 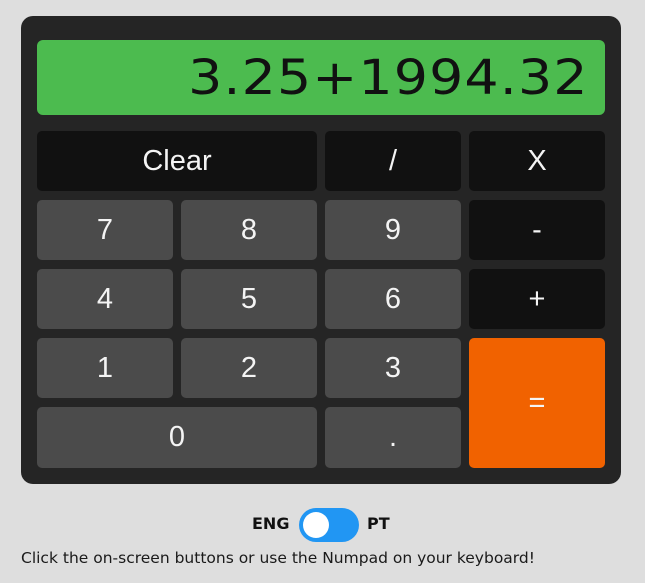 I want to click on divide-button: /, so click(x=393, y=161).